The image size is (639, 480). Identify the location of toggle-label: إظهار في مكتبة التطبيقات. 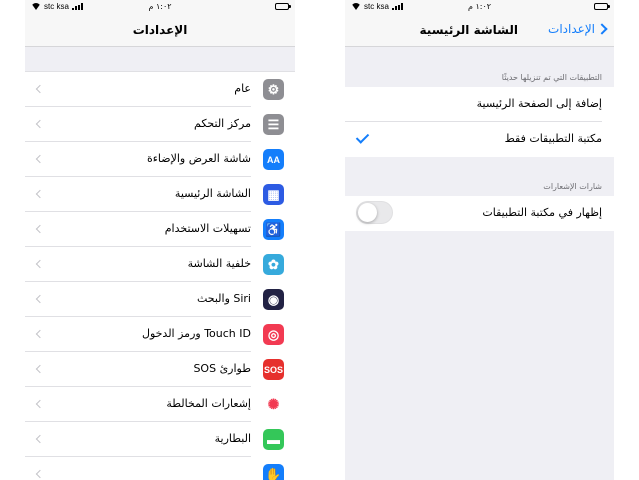
(542, 212).